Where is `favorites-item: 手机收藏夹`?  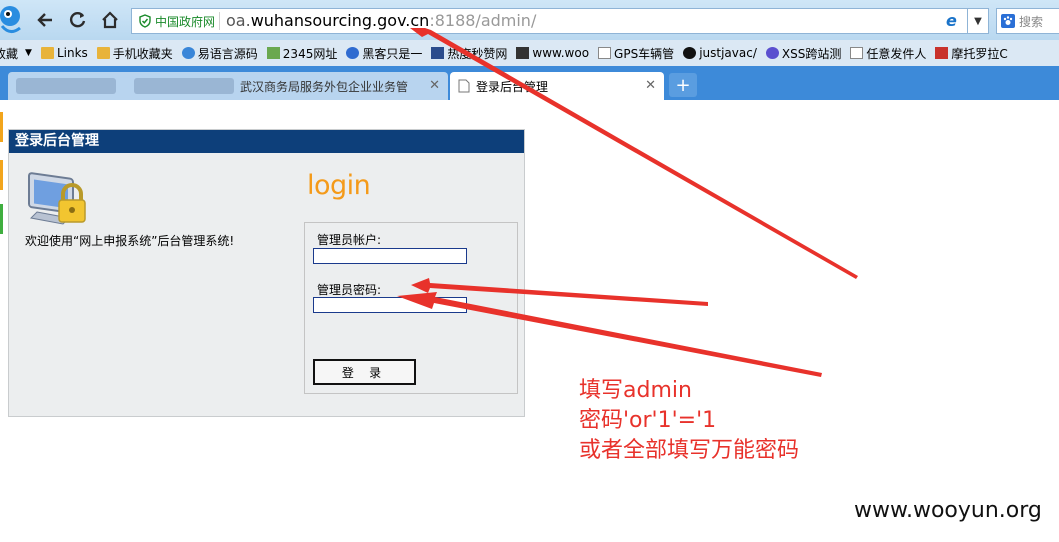
favorites-item: 手机收藏夹 is located at coordinates (134, 53).